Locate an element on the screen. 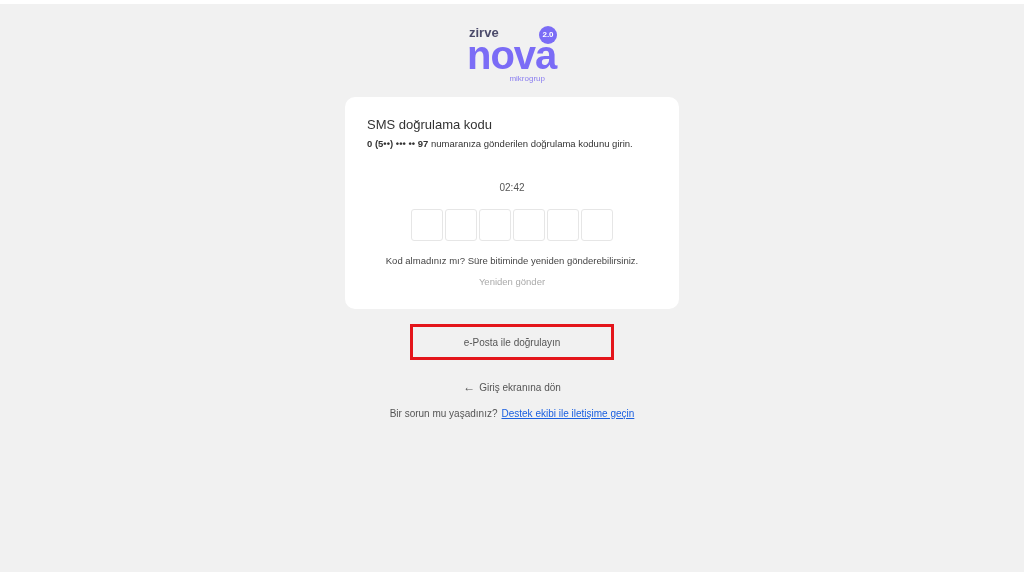  countdown-timer: 02:42 is located at coordinates (512, 187).